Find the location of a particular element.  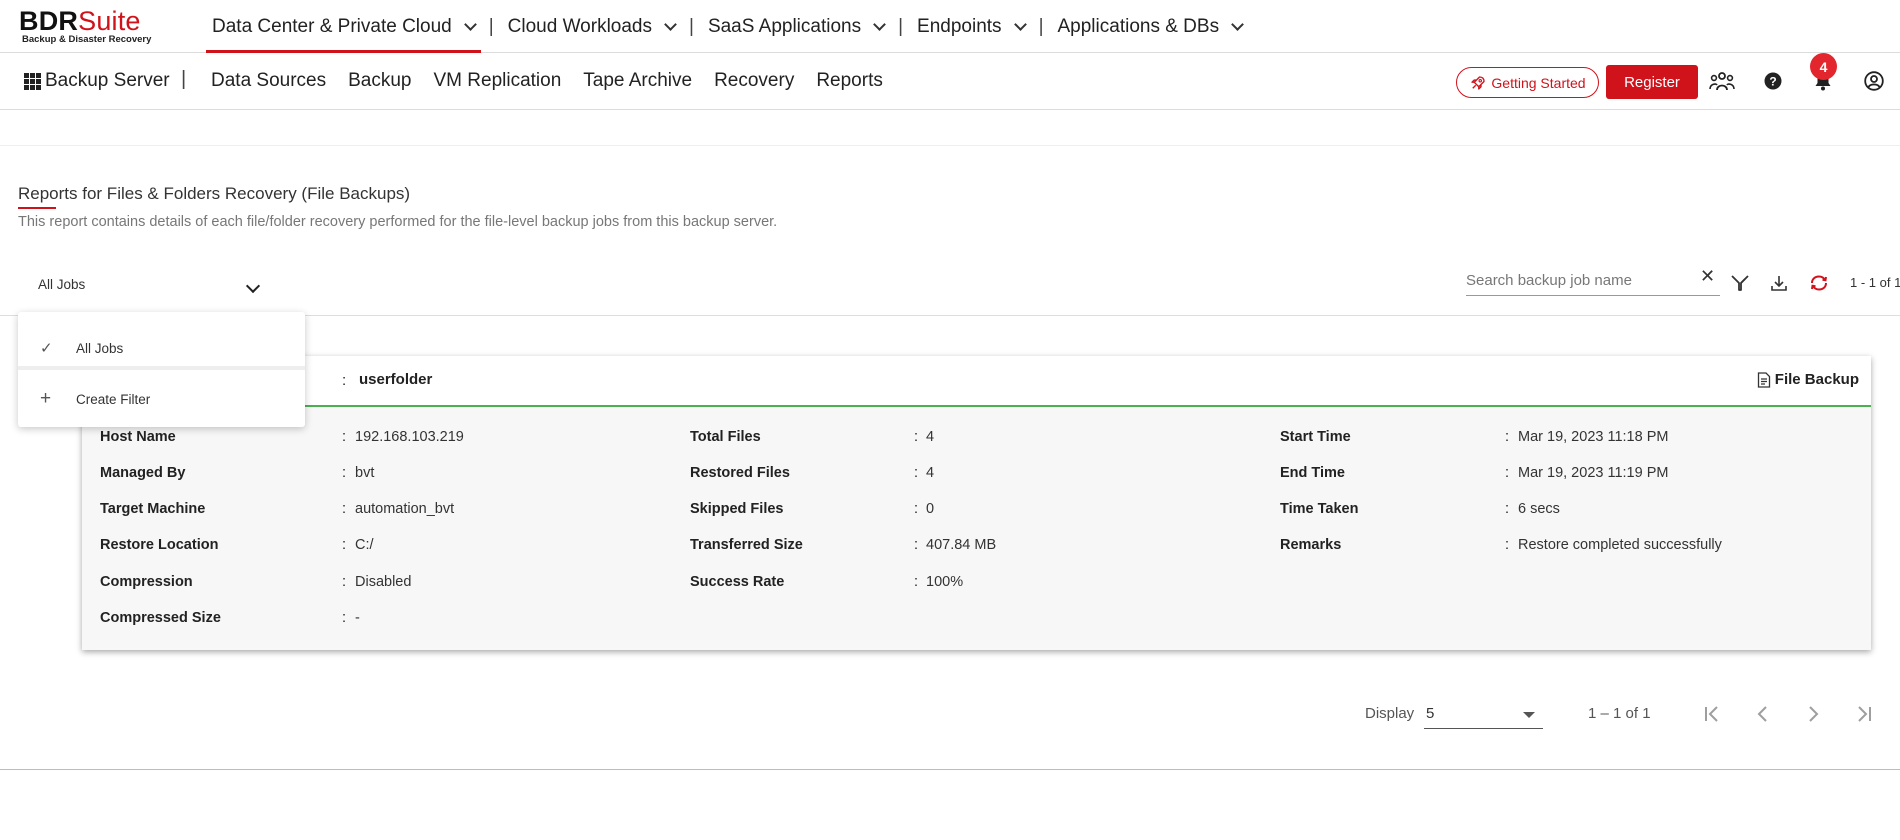

nav-endpoints: Endpoints is located at coordinates (971, 26).